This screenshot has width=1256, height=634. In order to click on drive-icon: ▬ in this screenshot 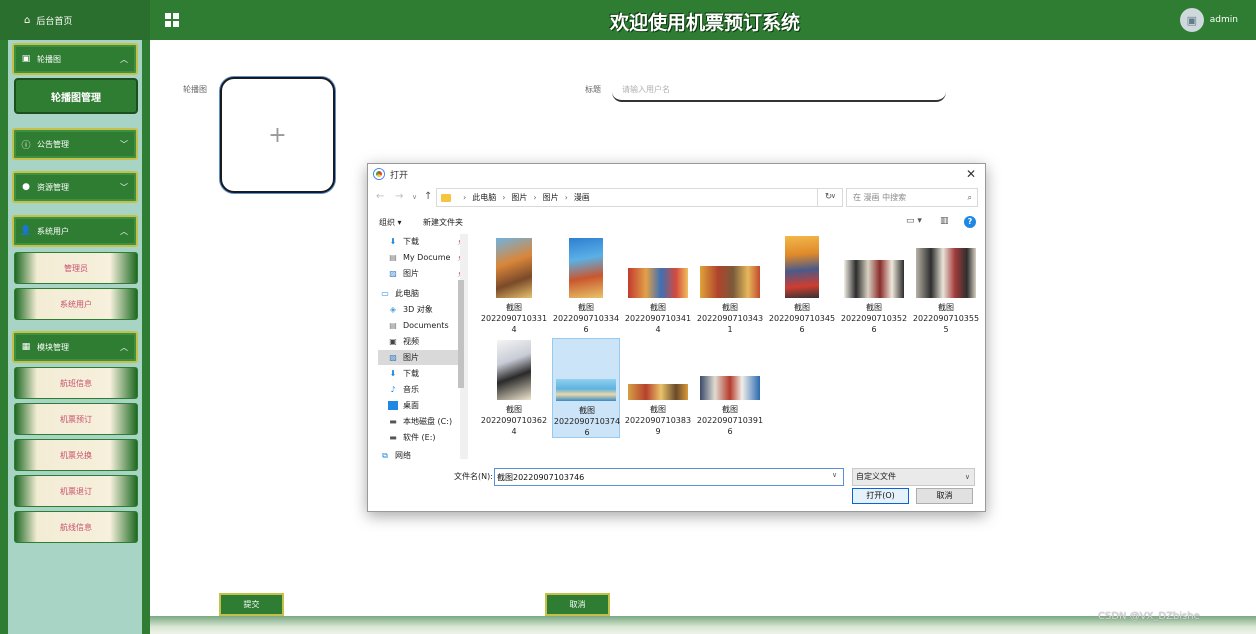, I will do `click(393, 421)`.